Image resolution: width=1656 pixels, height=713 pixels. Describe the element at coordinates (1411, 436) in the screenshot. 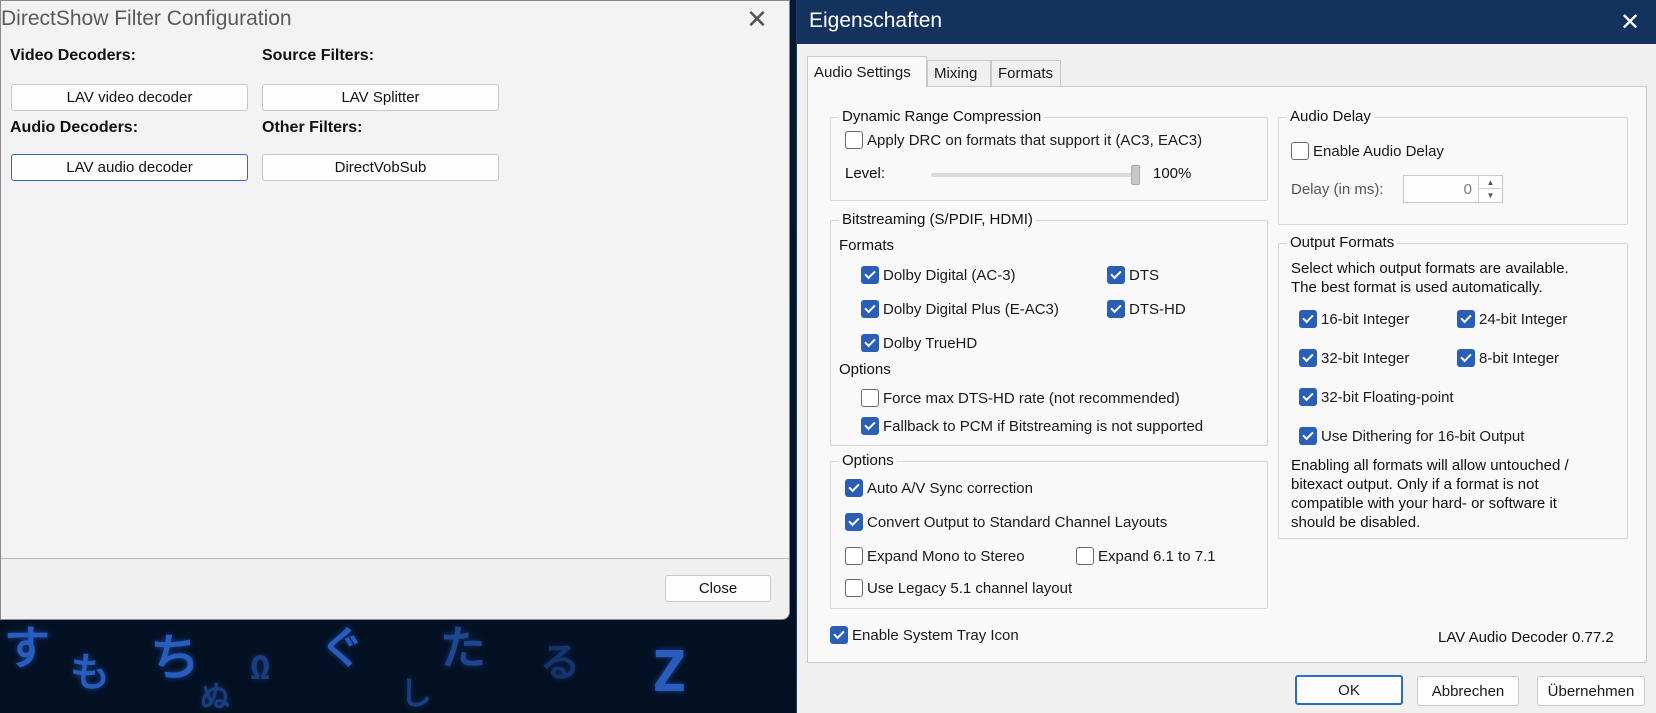

I see `use-dithering-checkbox: Use Dithering for 16-bit Output` at that location.